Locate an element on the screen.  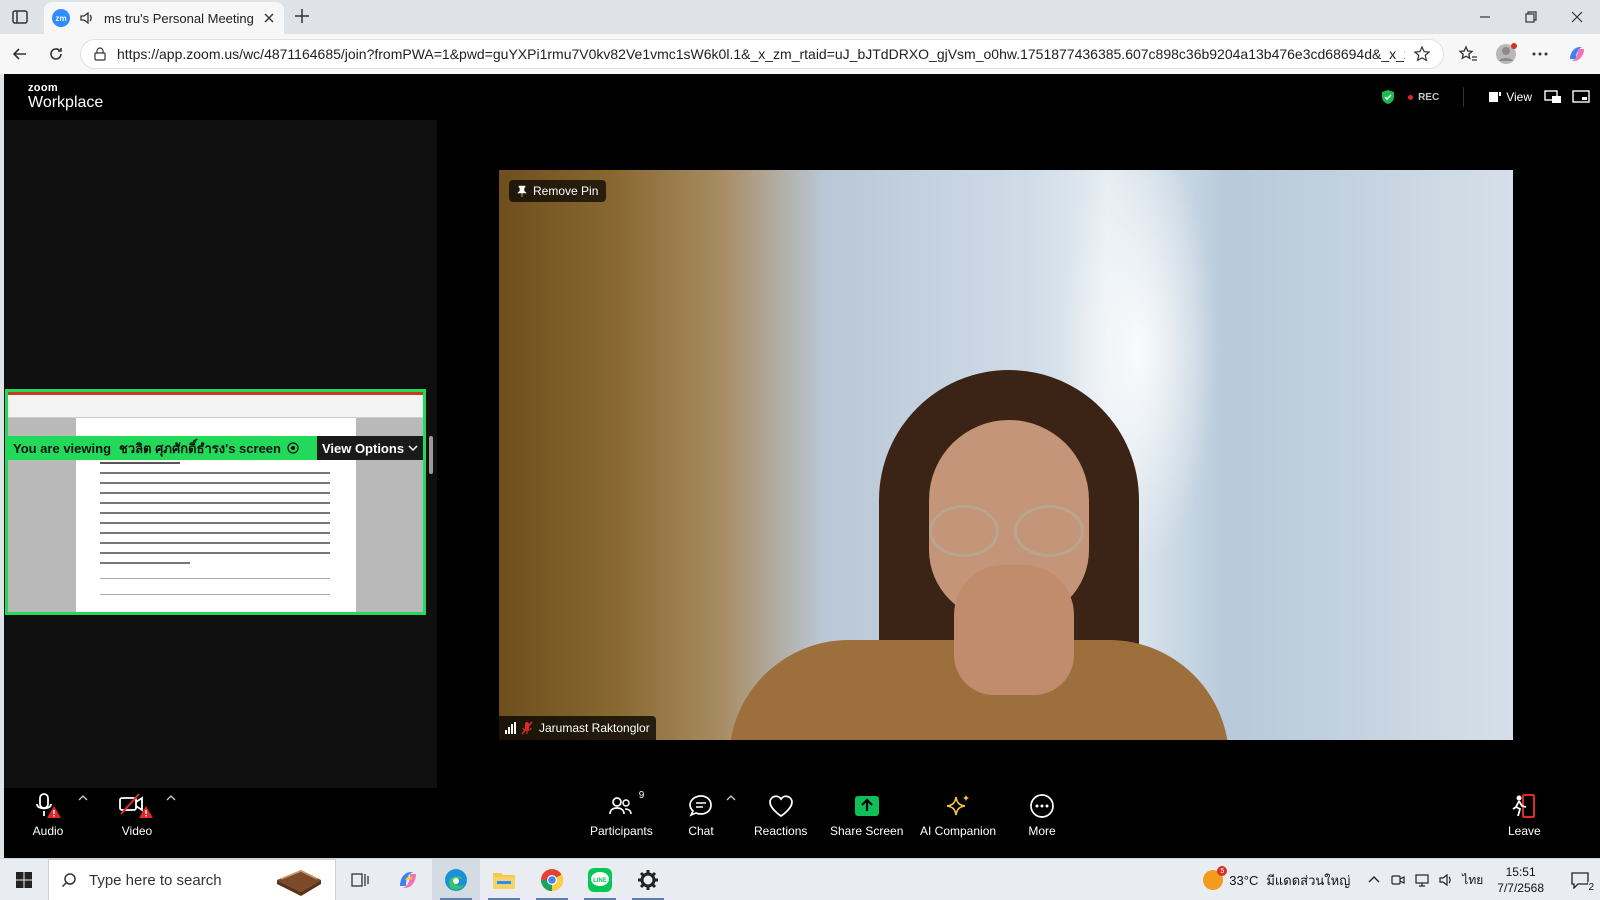
network-icon is located at coordinates (1422, 880).